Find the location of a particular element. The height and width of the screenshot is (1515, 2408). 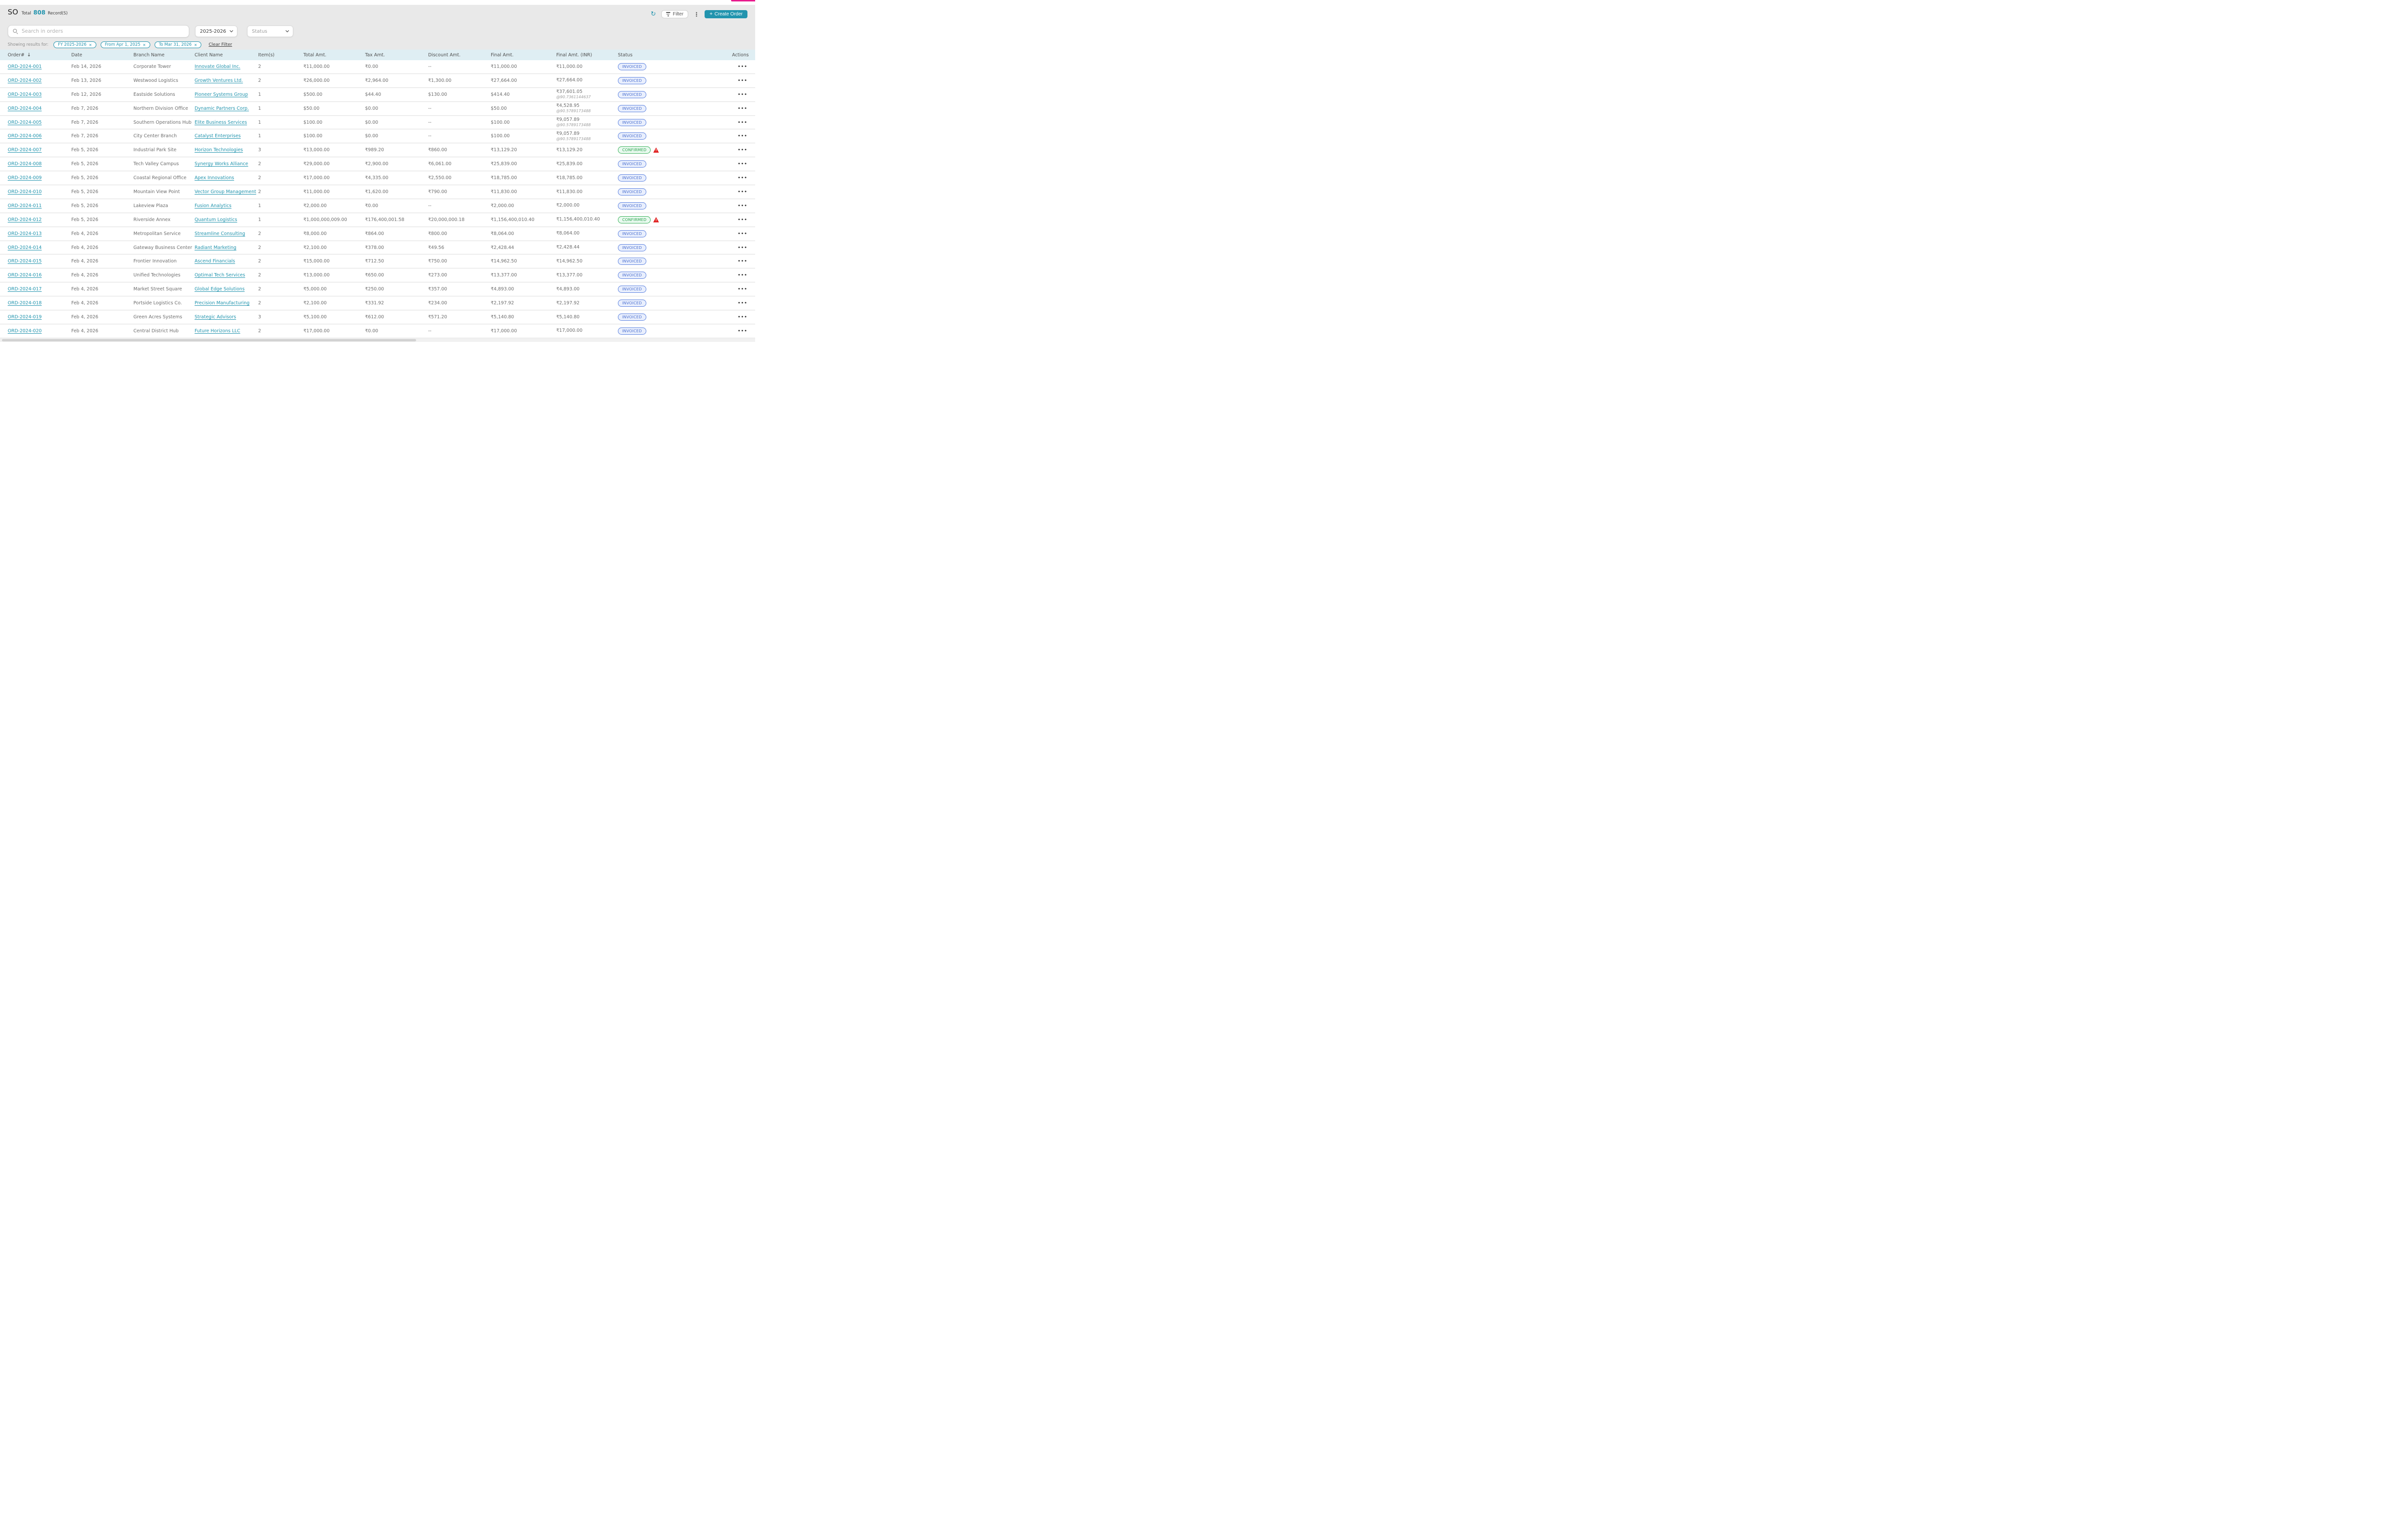

order-number-link: ORD-2024-019 is located at coordinates (25, 317).